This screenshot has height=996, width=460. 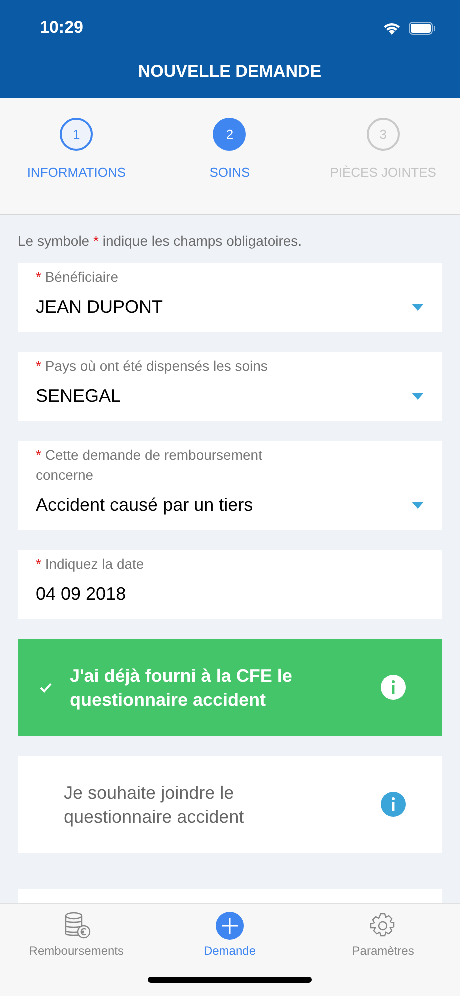 What do you see at coordinates (230, 72) in the screenshot?
I see `screen-title: NOUVELLE DEMANDE` at bounding box center [230, 72].